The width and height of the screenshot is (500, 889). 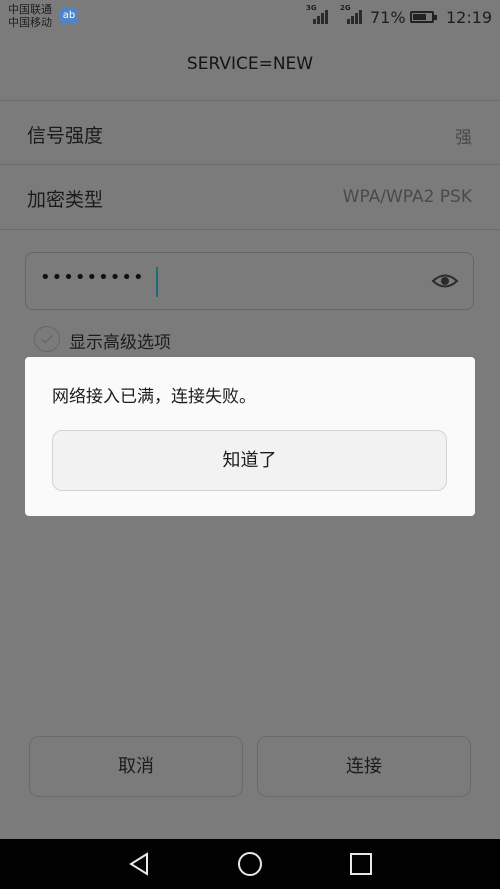 I want to click on page-title: SERVICE=NEW, so click(x=250, y=64).